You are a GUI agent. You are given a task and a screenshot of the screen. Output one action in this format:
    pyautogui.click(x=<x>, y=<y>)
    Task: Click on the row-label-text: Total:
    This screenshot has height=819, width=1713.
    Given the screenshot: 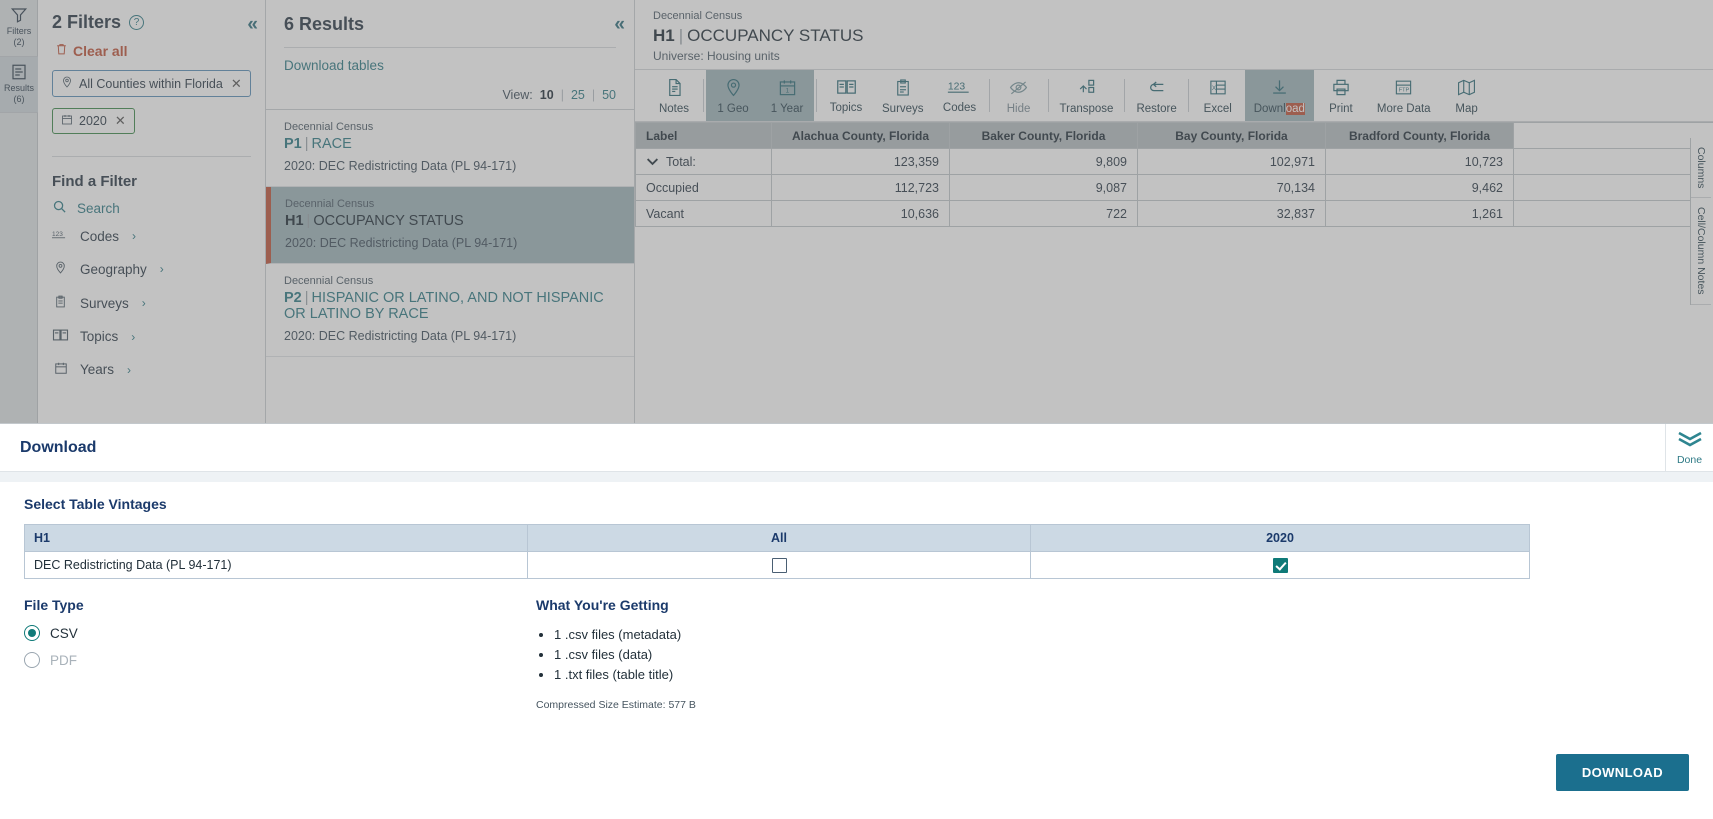 What is the action you would take?
    pyautogui.click(x=681, y=161)
    